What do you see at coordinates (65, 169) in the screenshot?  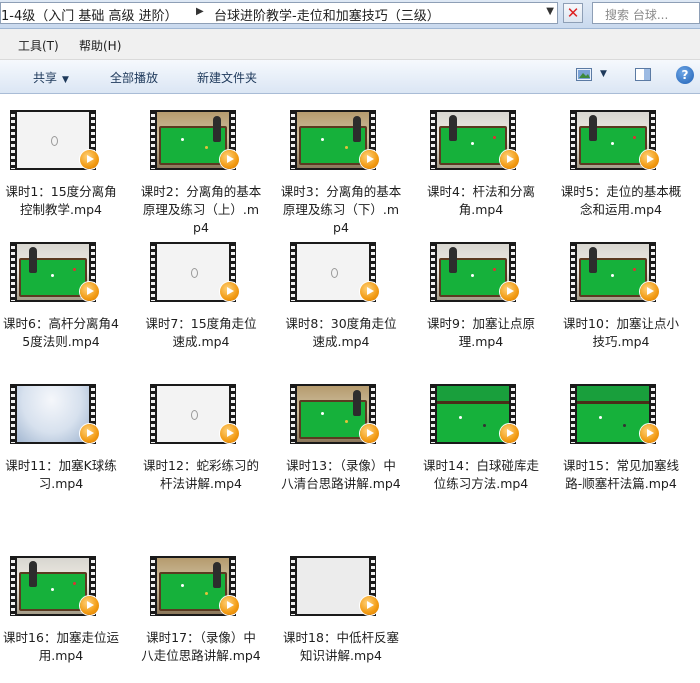 I see `file-item: 课时1：15度分离角控制教学.mp4` at bounding box center [65, 169].